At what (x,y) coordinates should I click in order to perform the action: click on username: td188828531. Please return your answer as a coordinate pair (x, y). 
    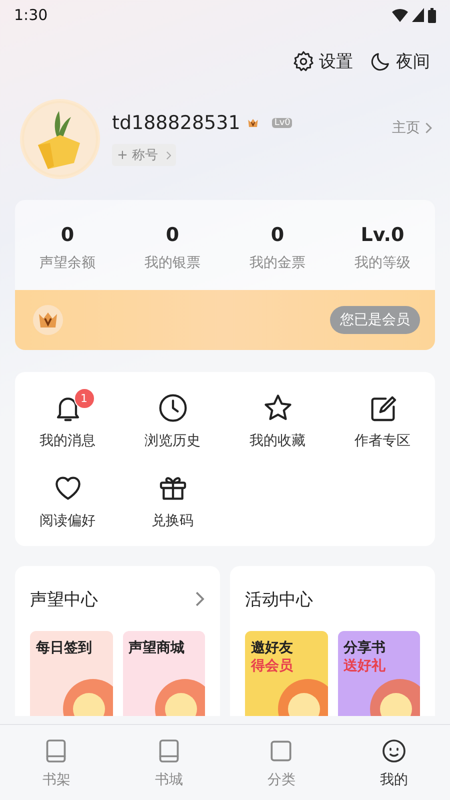
    Looking at the image, I should click on (176, 123).